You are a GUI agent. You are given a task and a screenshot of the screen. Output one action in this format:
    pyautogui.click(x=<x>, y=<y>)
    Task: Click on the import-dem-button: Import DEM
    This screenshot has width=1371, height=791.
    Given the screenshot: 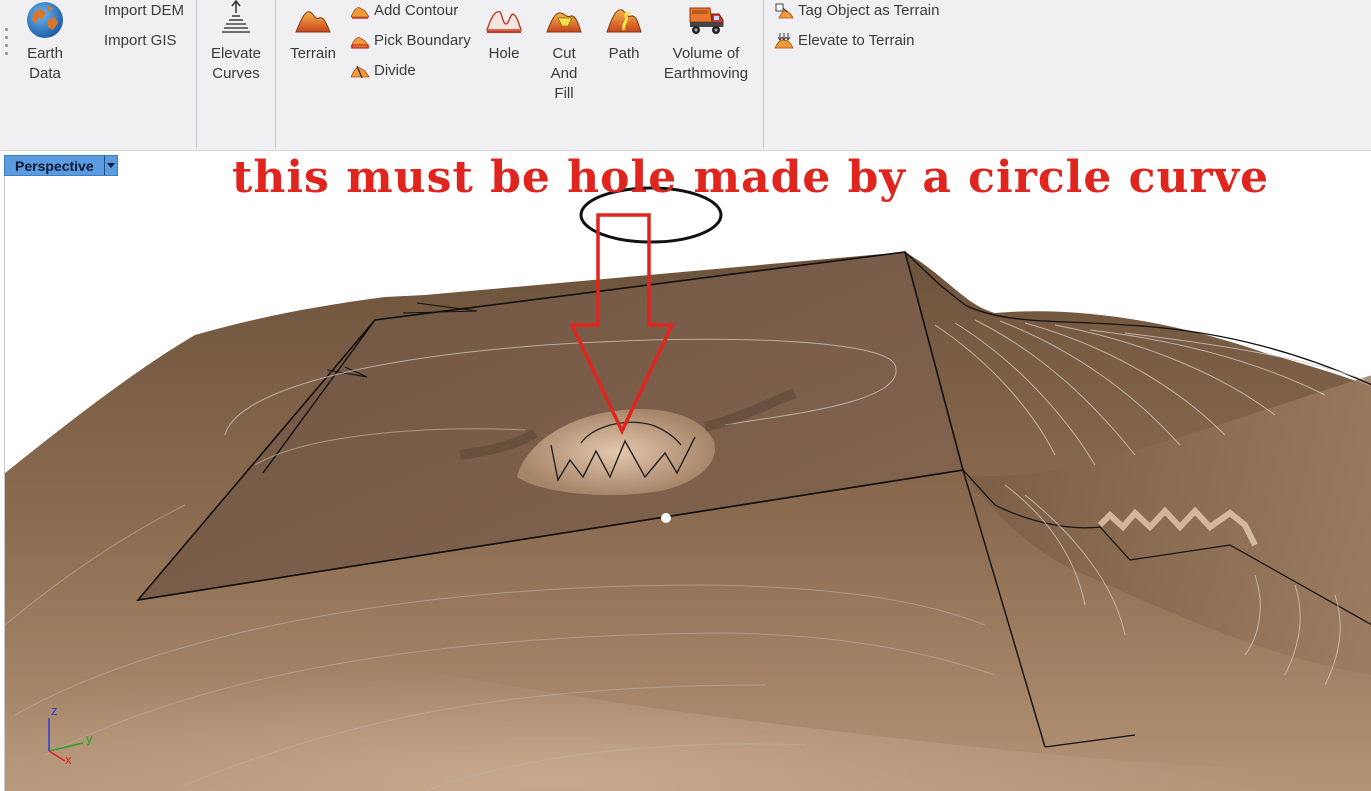 What is the action you would take?
    pyautogui.click(x=144, y=11)
    